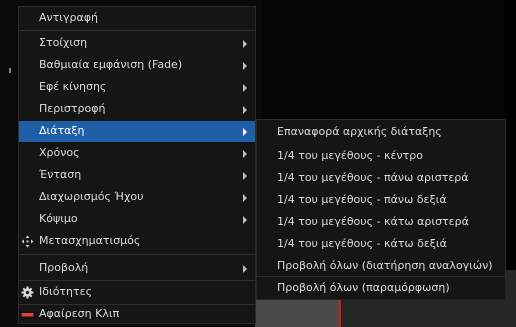 Image resolution: width=516 pixels, height=327 pixels. Describe the element at coordinates (137, 292) in the screenshot. I see `menu-item-properties: Ιδιότητες` at that location.